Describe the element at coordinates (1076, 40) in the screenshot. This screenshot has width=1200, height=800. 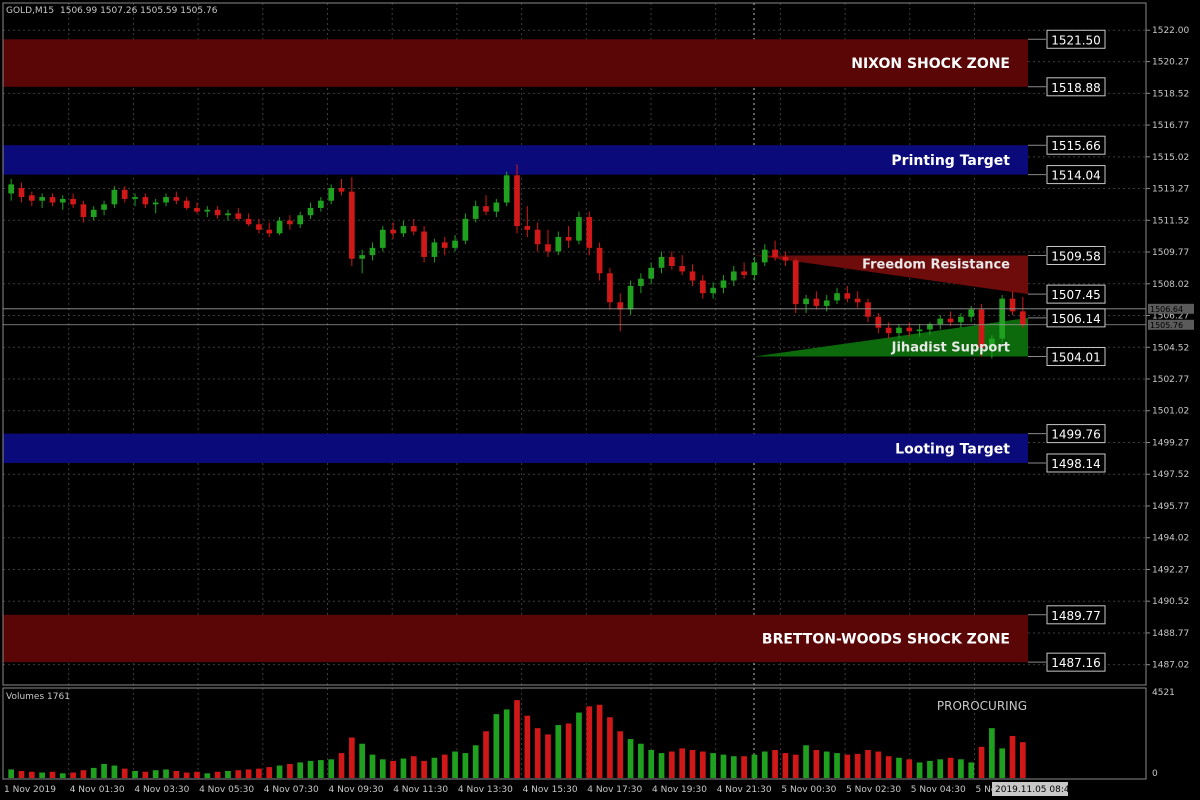
I see `price-marker-label: 1521.50` at that location.